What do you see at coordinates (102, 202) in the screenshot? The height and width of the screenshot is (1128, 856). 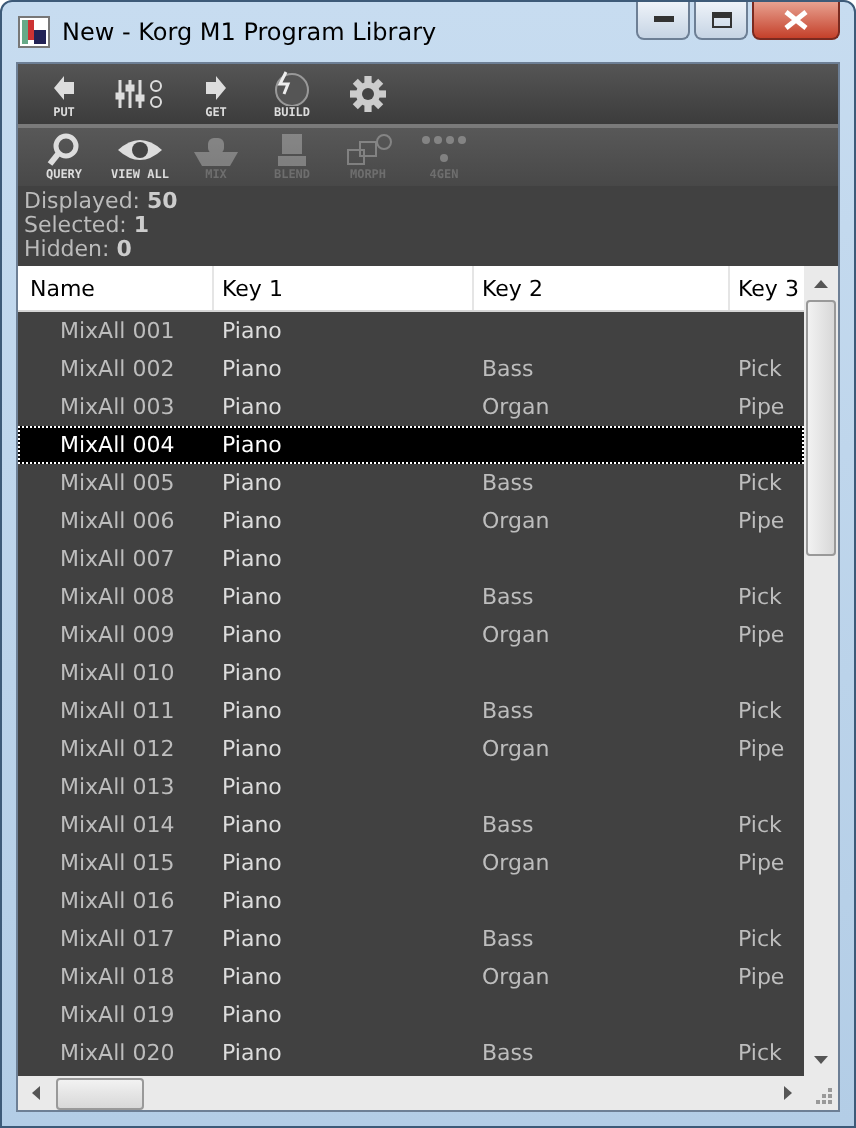 I see `stat-text: Displayed: 50` at bounding box center [102, 202].